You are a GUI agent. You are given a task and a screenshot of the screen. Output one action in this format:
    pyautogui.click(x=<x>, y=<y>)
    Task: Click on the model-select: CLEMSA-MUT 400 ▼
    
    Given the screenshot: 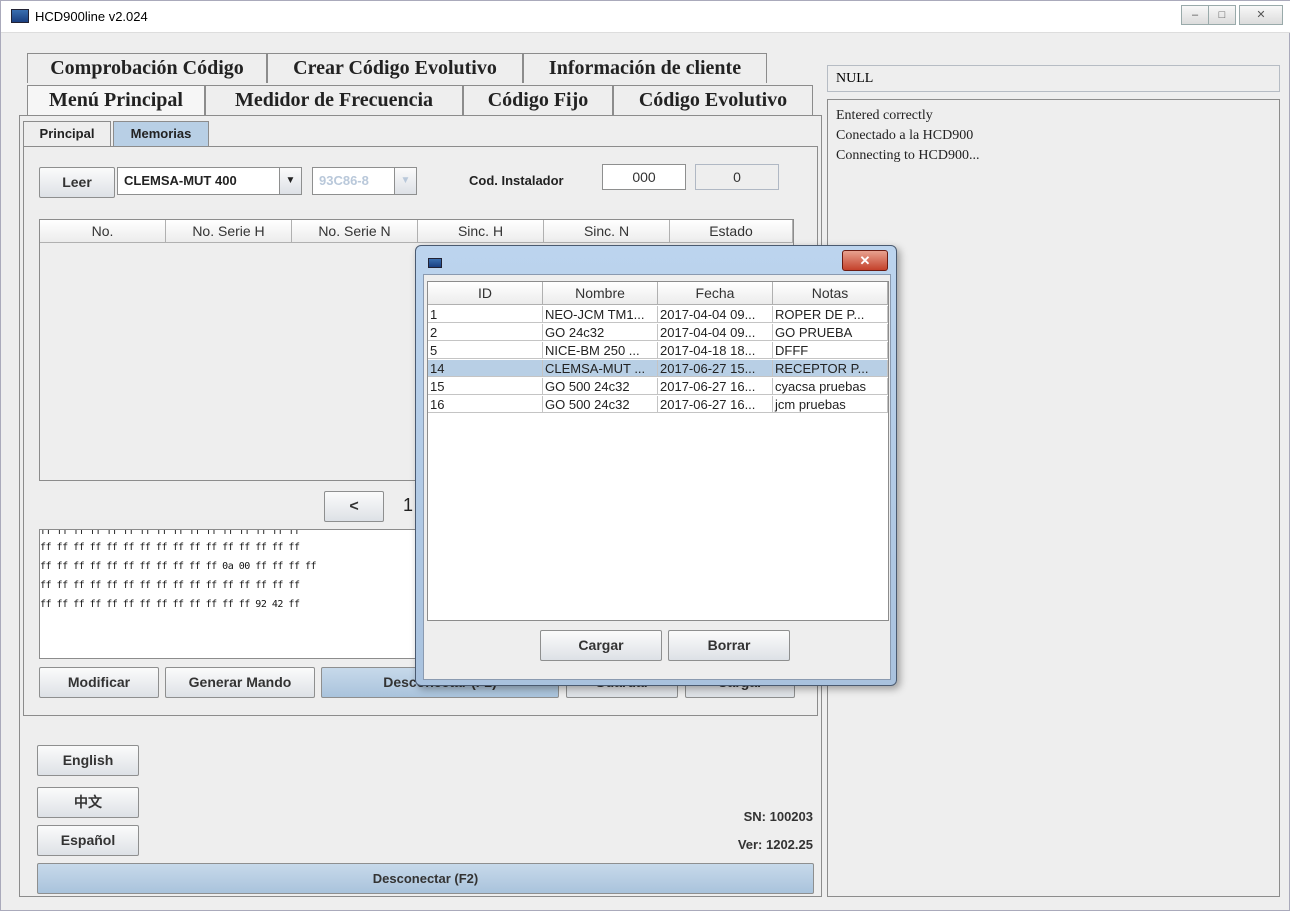 What is the action you would take?
    pyautogui.click(x=209, y=181)
    